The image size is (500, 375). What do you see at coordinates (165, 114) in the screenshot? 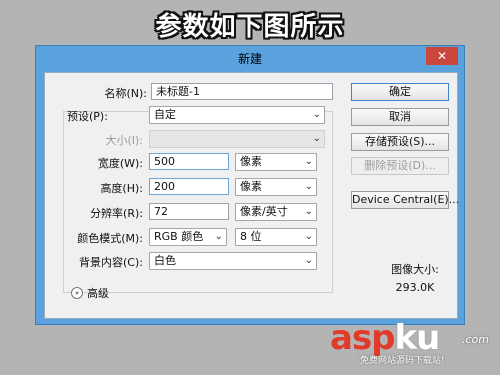
I see `preset-value: 自定` at bounding box center [165, 114].